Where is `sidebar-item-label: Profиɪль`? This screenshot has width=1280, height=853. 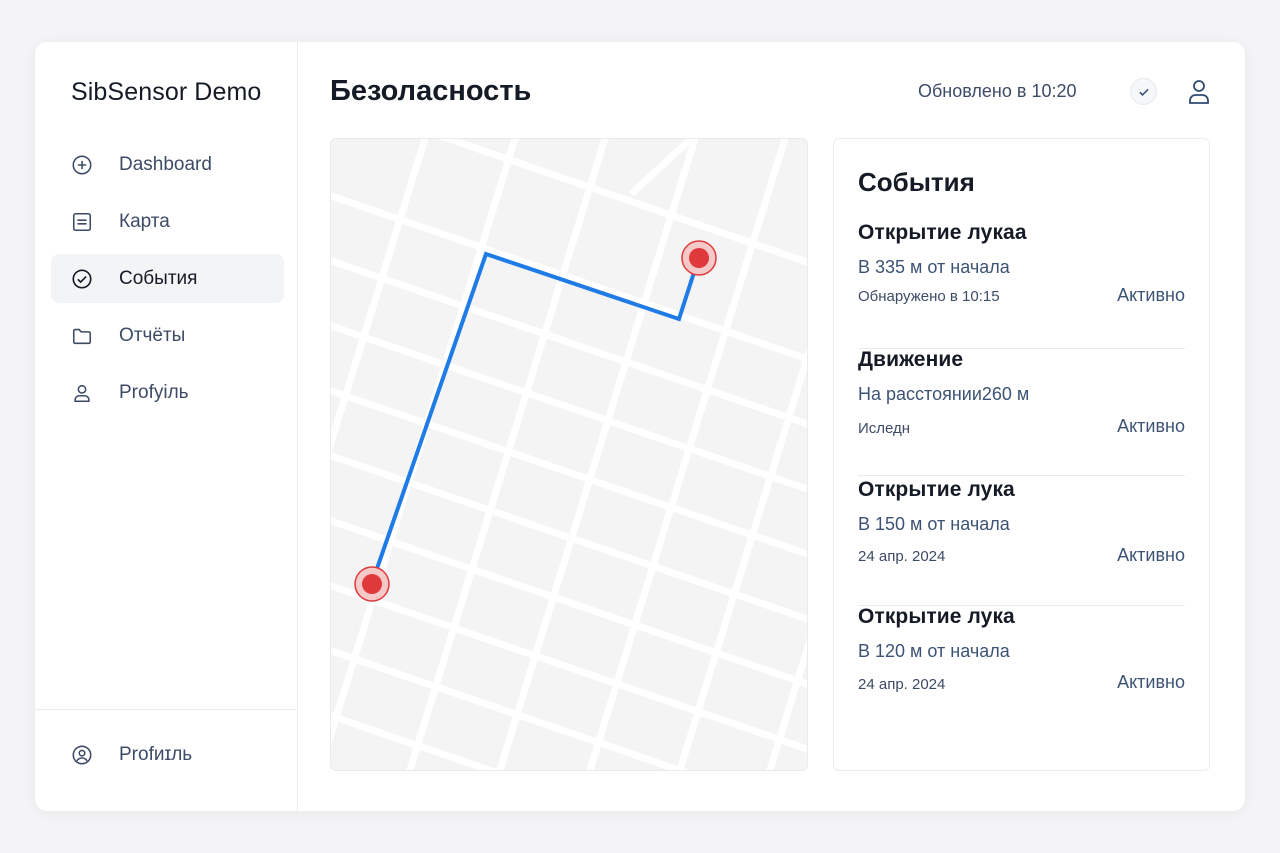
sidebar-item-label: Profиɪль is located at coordinates (156, 754).